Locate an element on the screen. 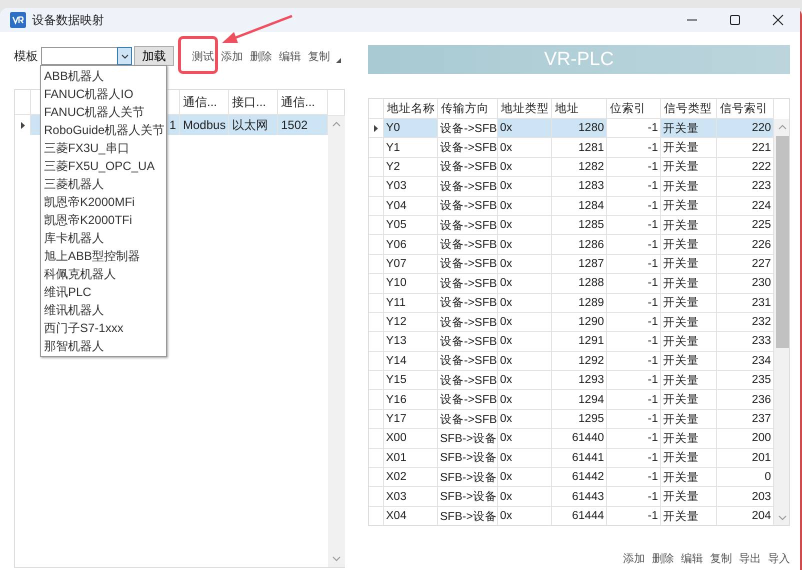 Image resolution: width=802 pixels, height=570 pixels. table-cell: 226 is located at coordinates (745, 245).